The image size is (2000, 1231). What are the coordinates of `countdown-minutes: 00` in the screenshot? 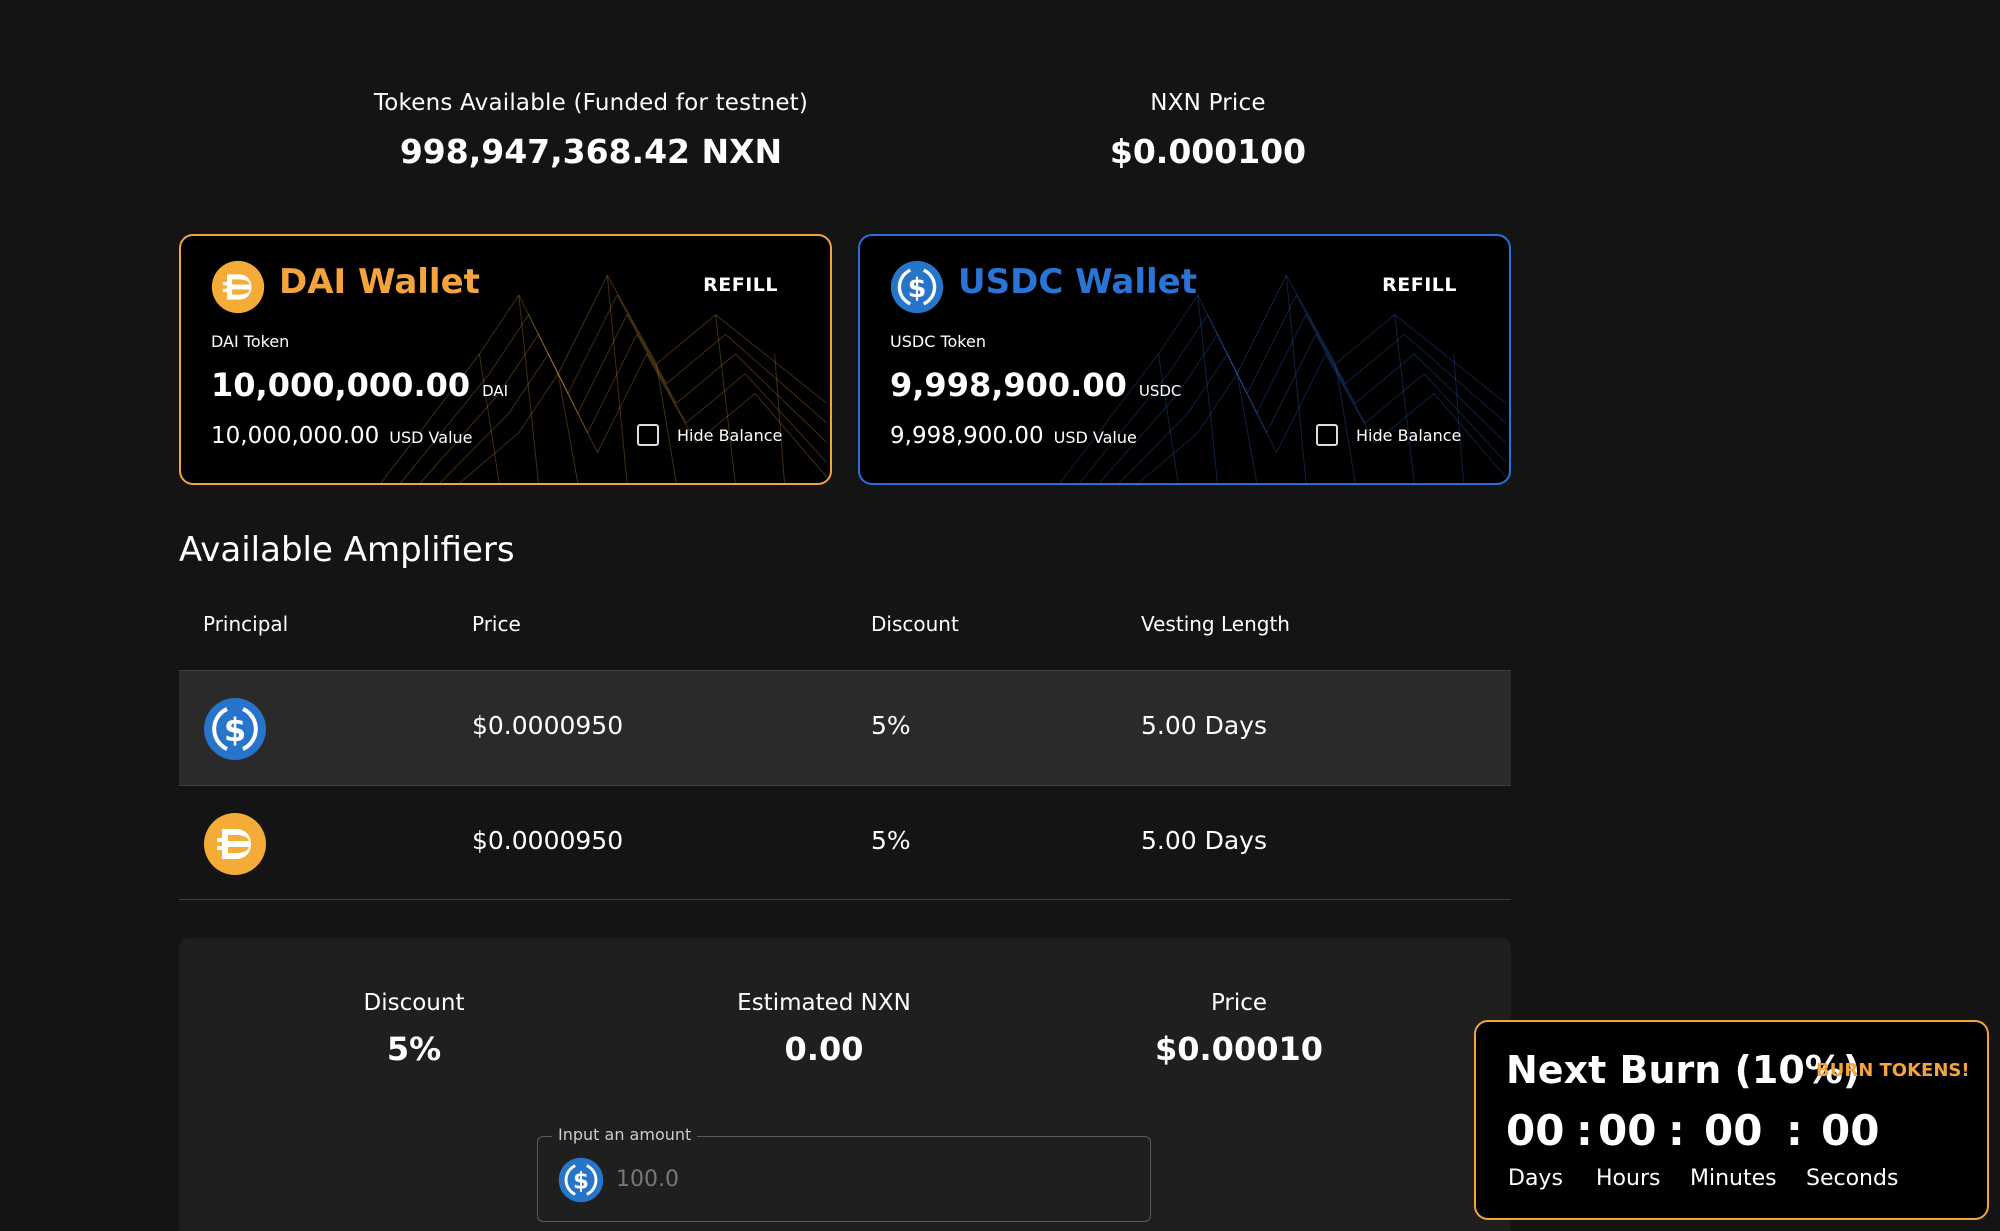 It's located at (1733, 1130).